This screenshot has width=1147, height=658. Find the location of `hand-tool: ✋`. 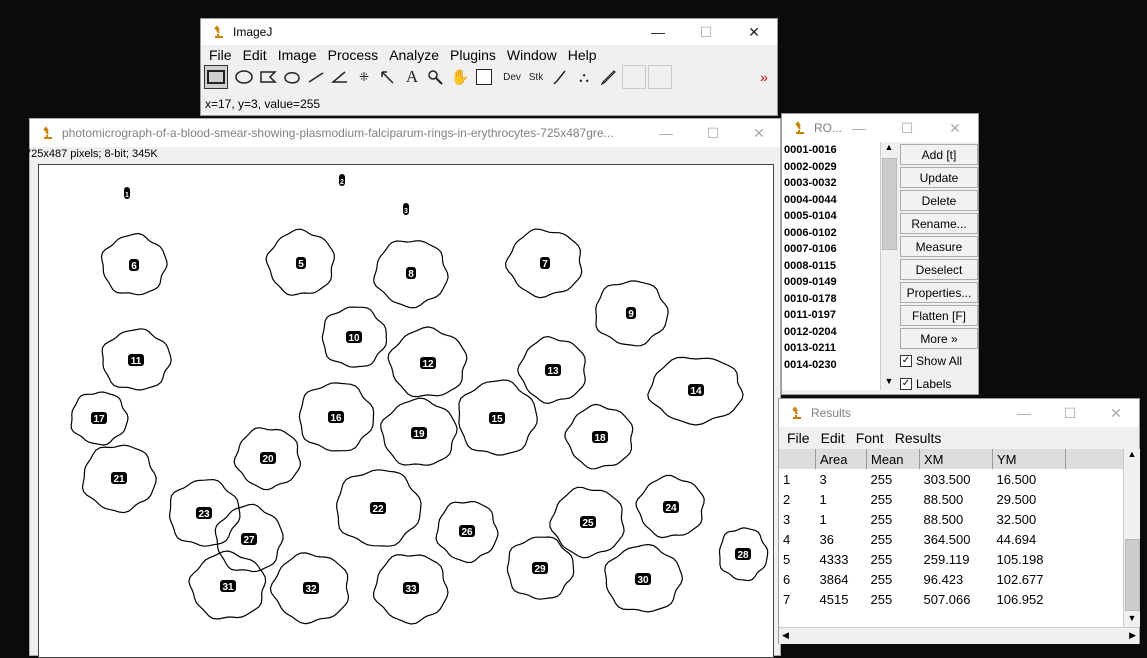

hand-tool: ✋ is located at coordinates (460, 77).